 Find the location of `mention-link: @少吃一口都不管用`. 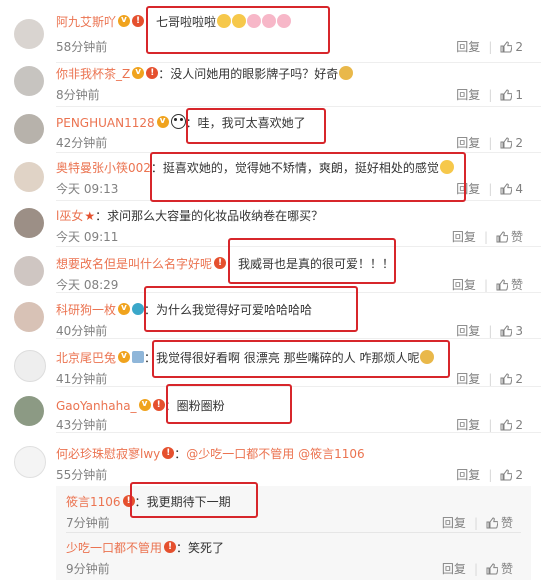

mention-link: @少吃一口都不管用 is located at coordinates (240, 454).